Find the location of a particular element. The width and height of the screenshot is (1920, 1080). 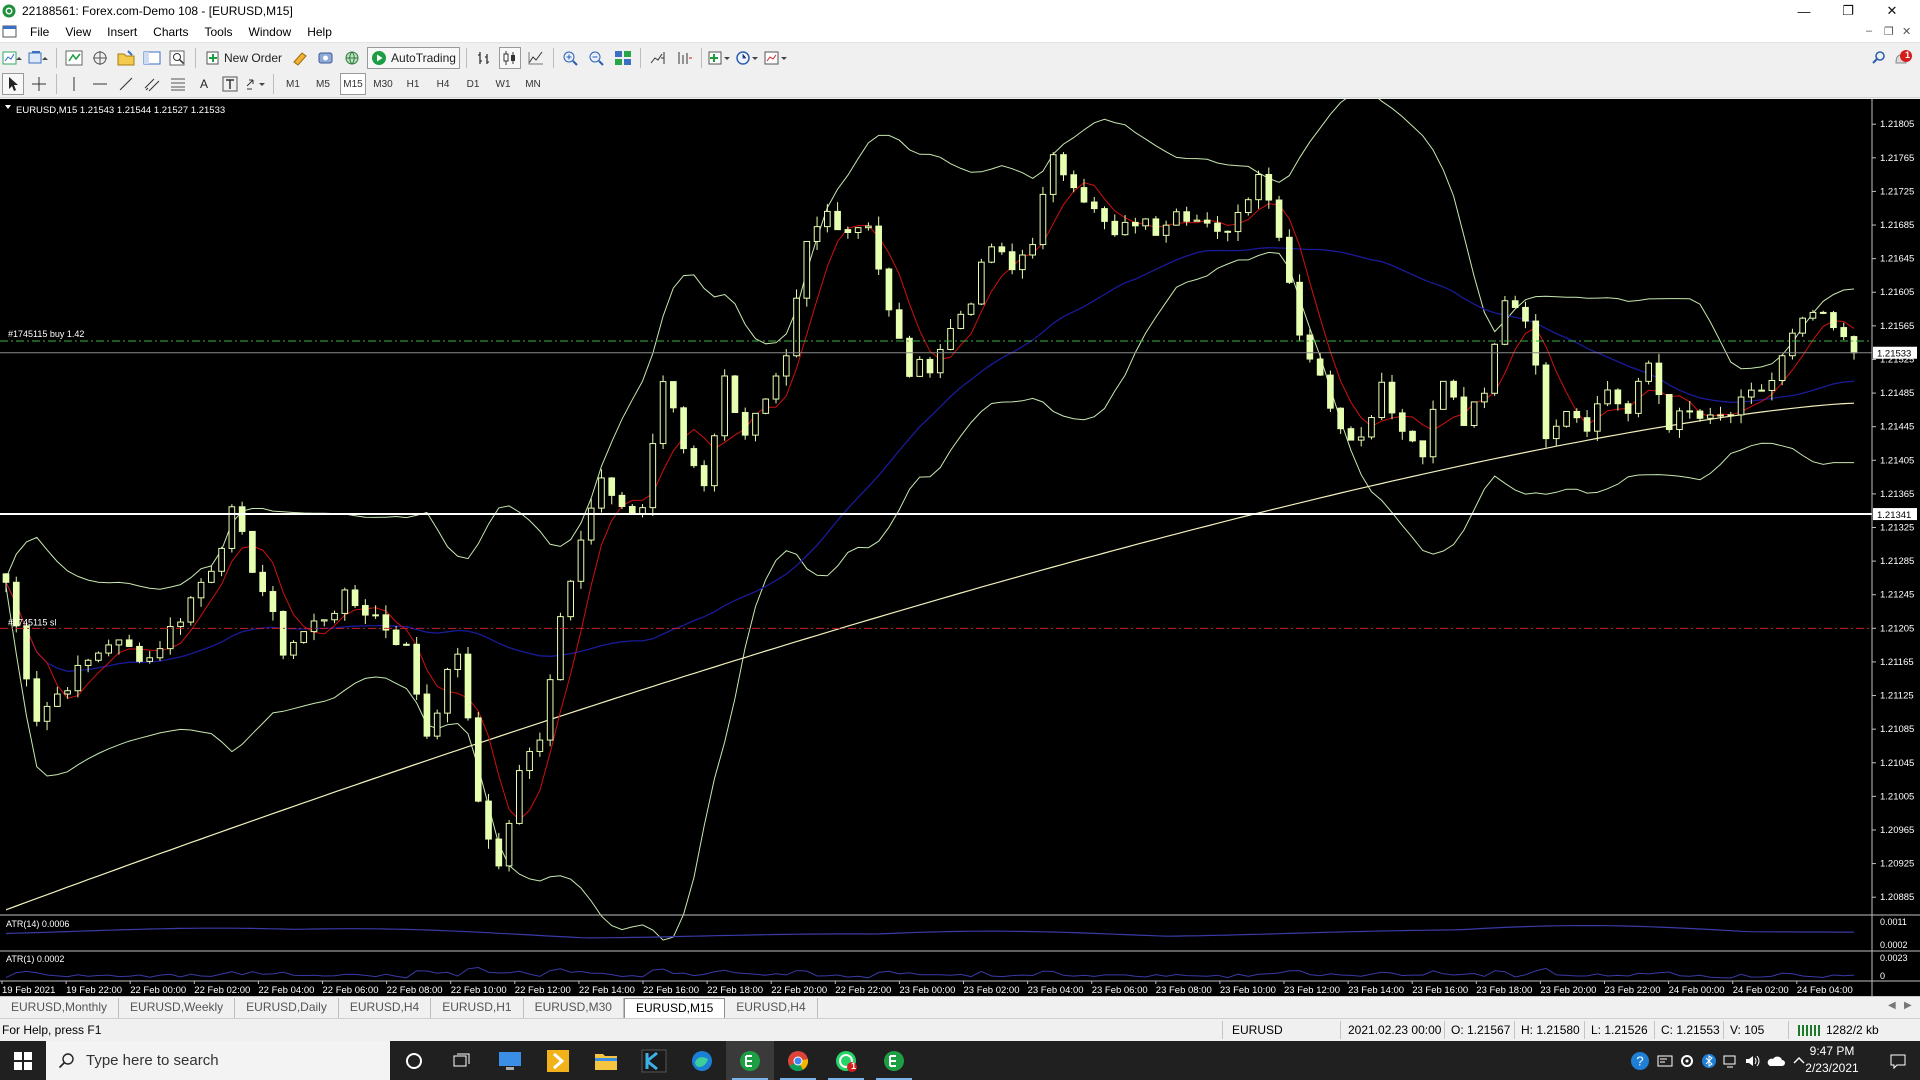

menu-view: View is located at coordinates (78, 32).